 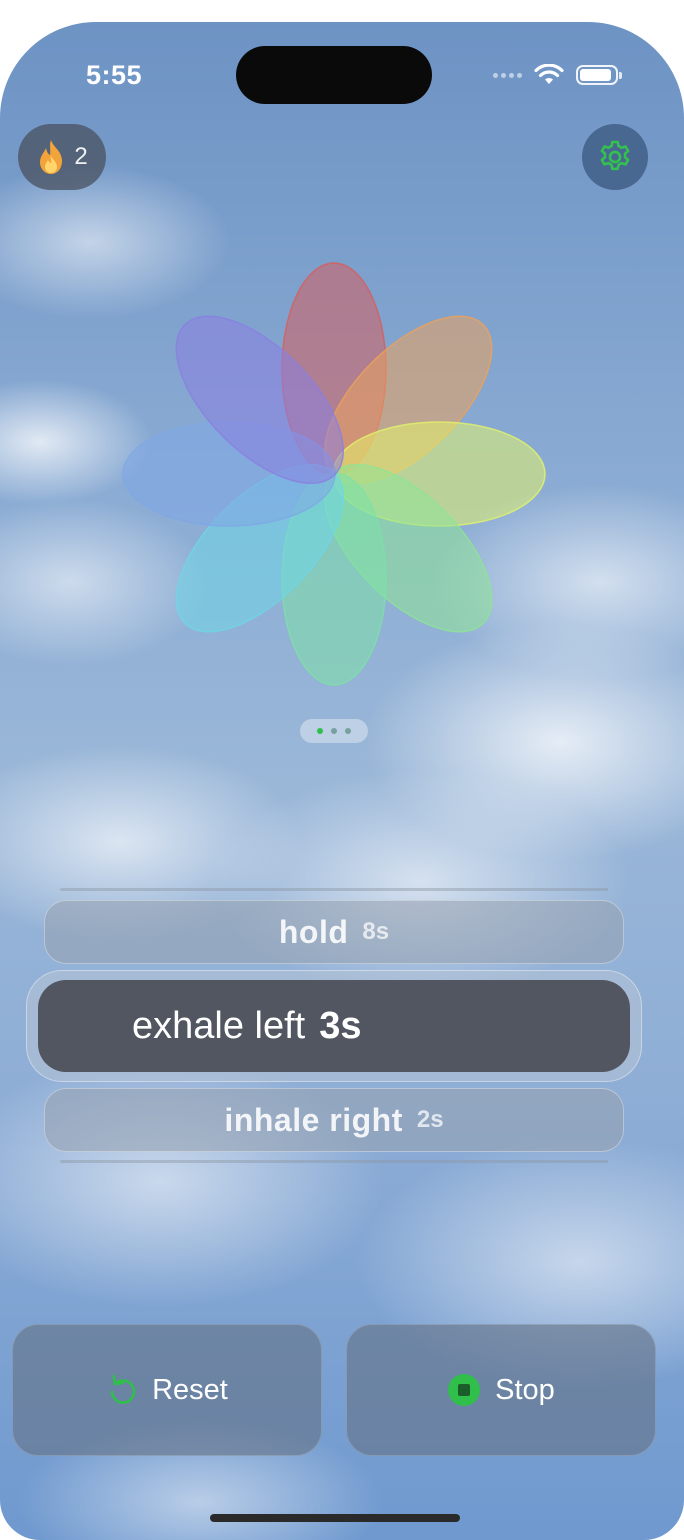 I want to click on step-list-bottom-edge, so click(x=334, y=1161).